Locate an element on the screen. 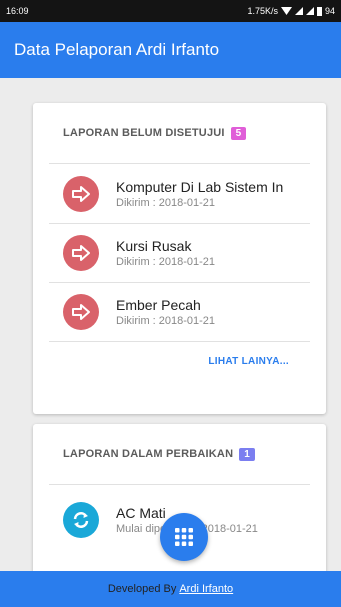 The image size is (341, 607). repair-reports-header: LAPORAN DALAM PERBAIKAN 1 is located at coordinates (179, 454).